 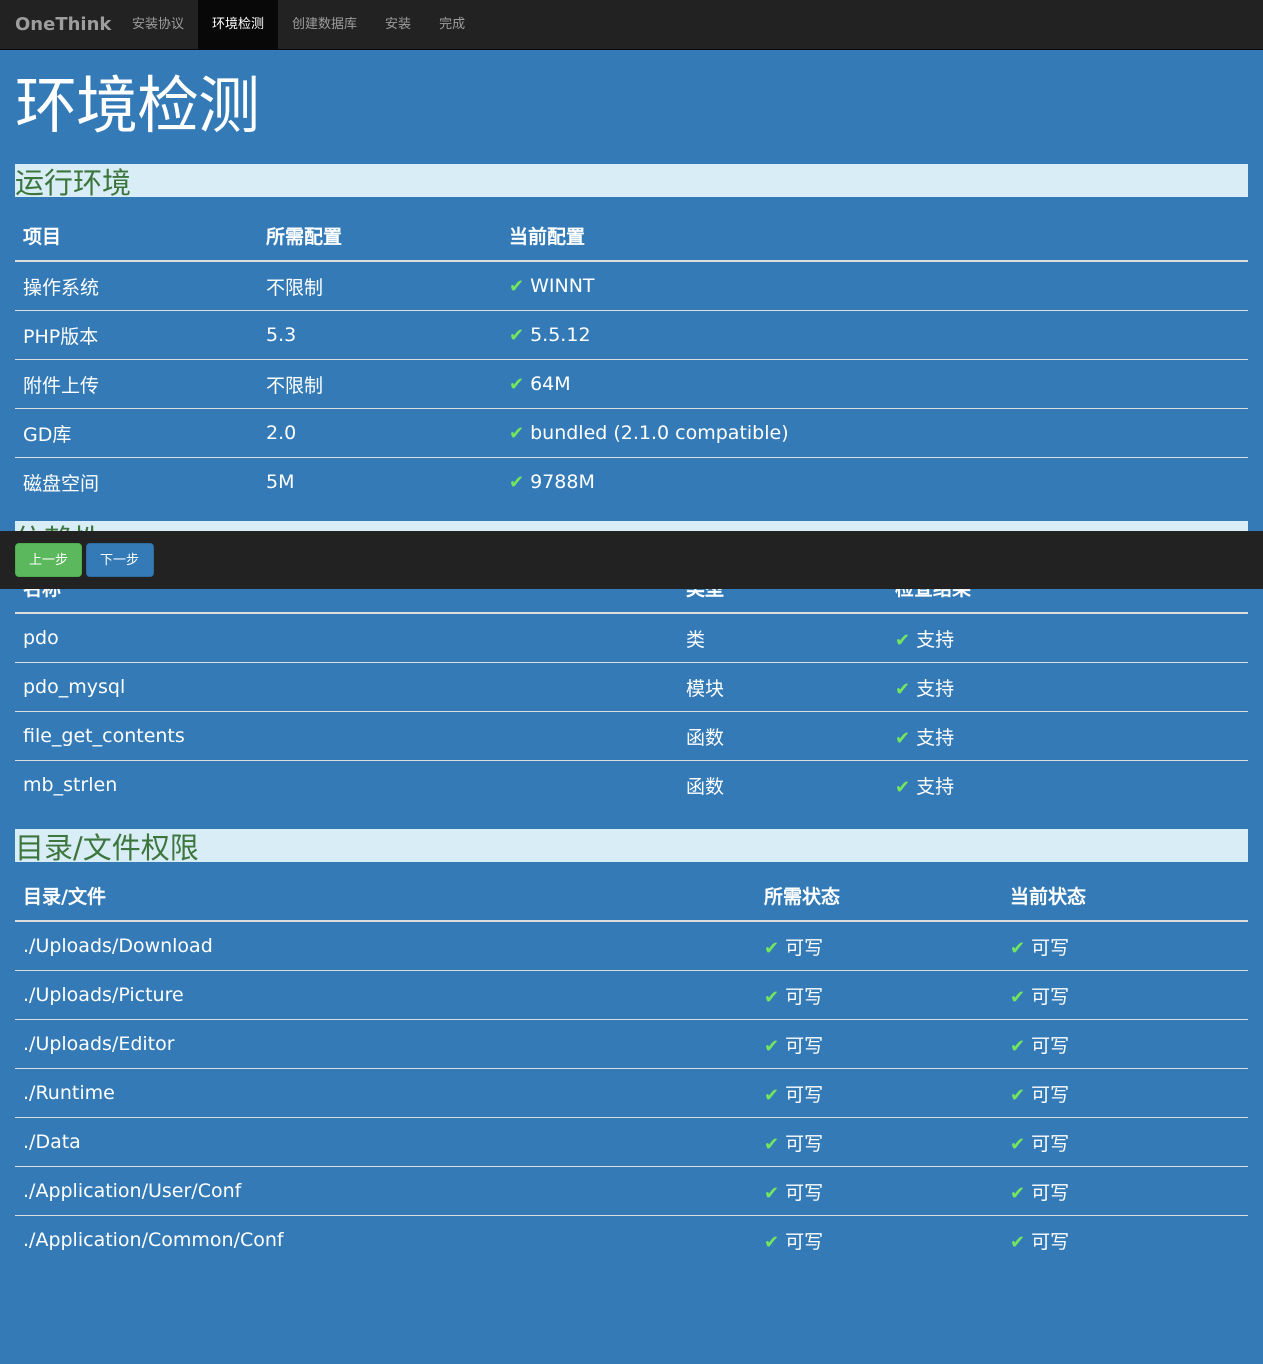 What do you see at coordinates (562, 286) in the screenshot?
I see `status-text: WINNT` at bounding box center [562, 286].